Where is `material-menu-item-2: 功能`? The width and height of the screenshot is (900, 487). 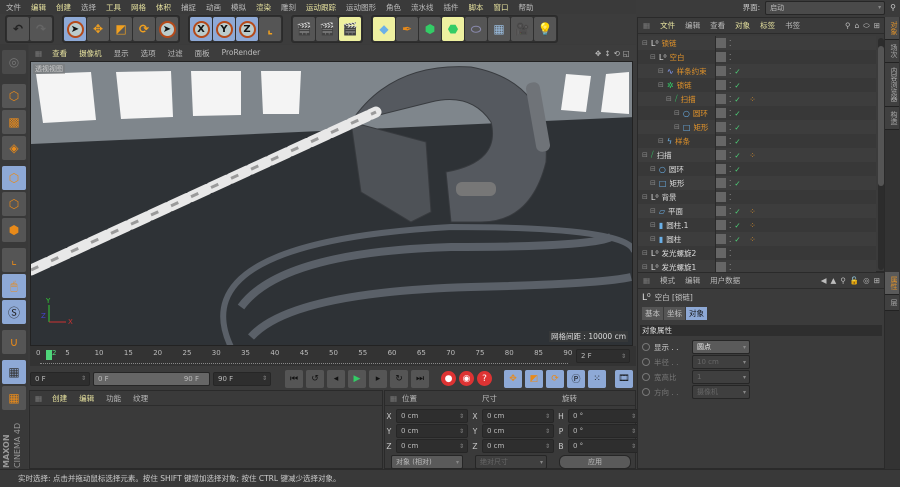 material-menu-item-2: 功能 is located at coordinates (113, 398).